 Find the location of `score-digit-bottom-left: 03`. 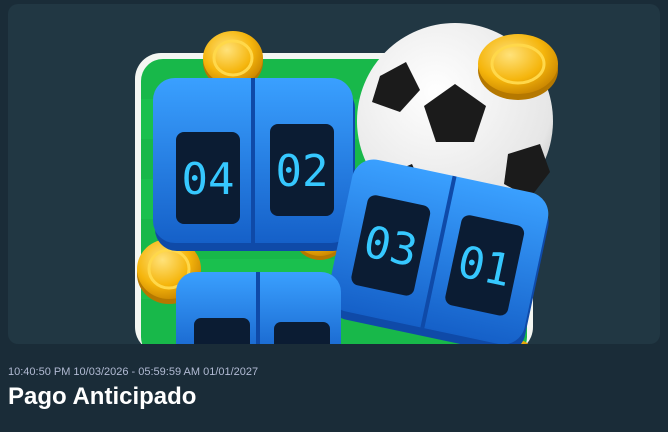

score-digit-bottom-left: 03 is located at coordinates (390, 246).